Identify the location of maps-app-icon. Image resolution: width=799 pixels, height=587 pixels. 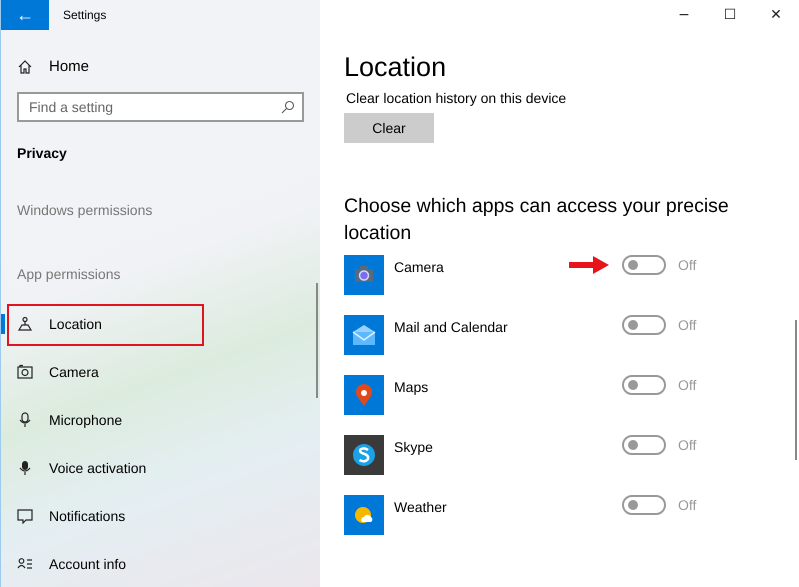
(364, 395).